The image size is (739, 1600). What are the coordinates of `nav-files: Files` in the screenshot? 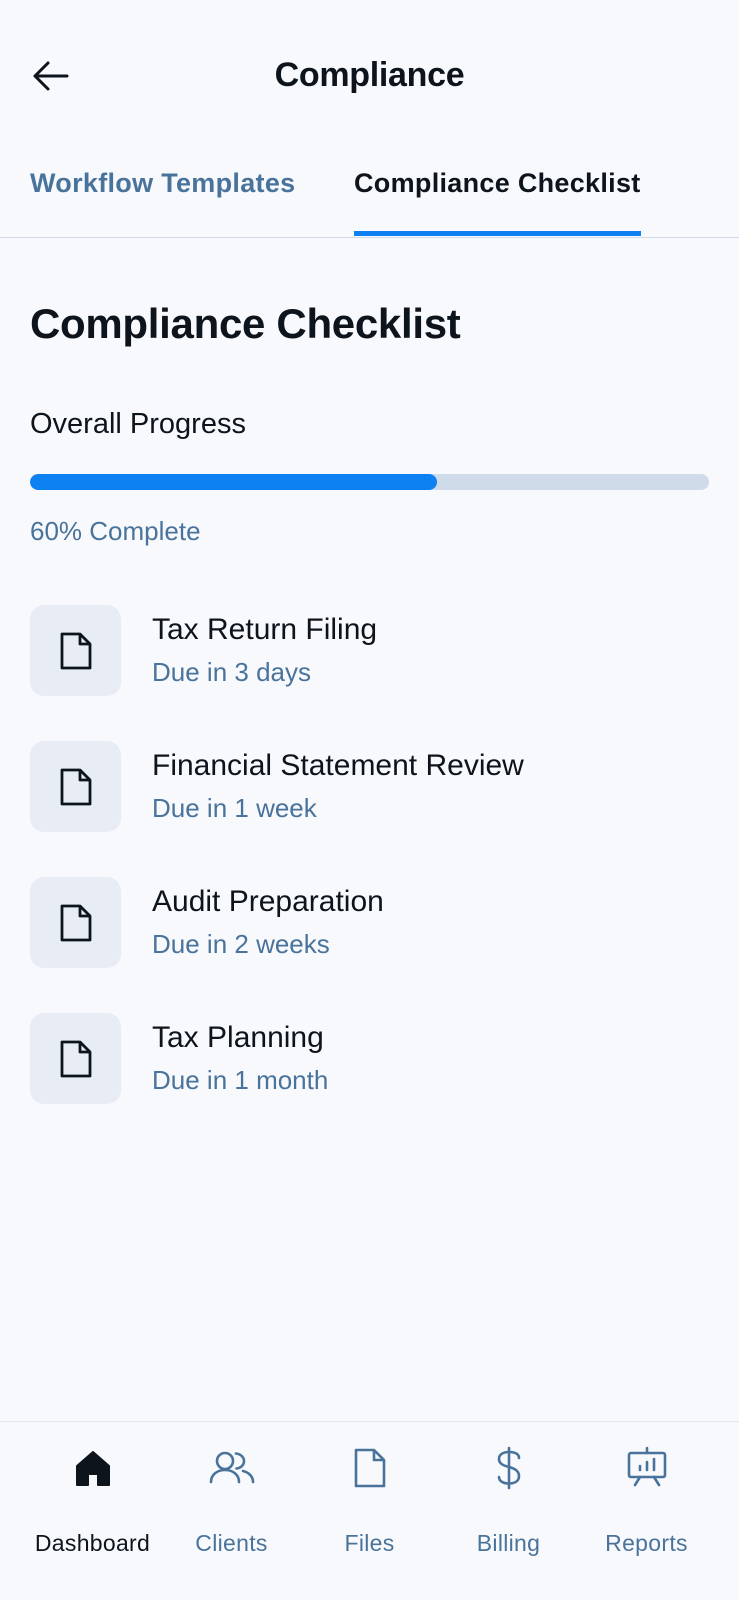 It's located at (369, 1504).